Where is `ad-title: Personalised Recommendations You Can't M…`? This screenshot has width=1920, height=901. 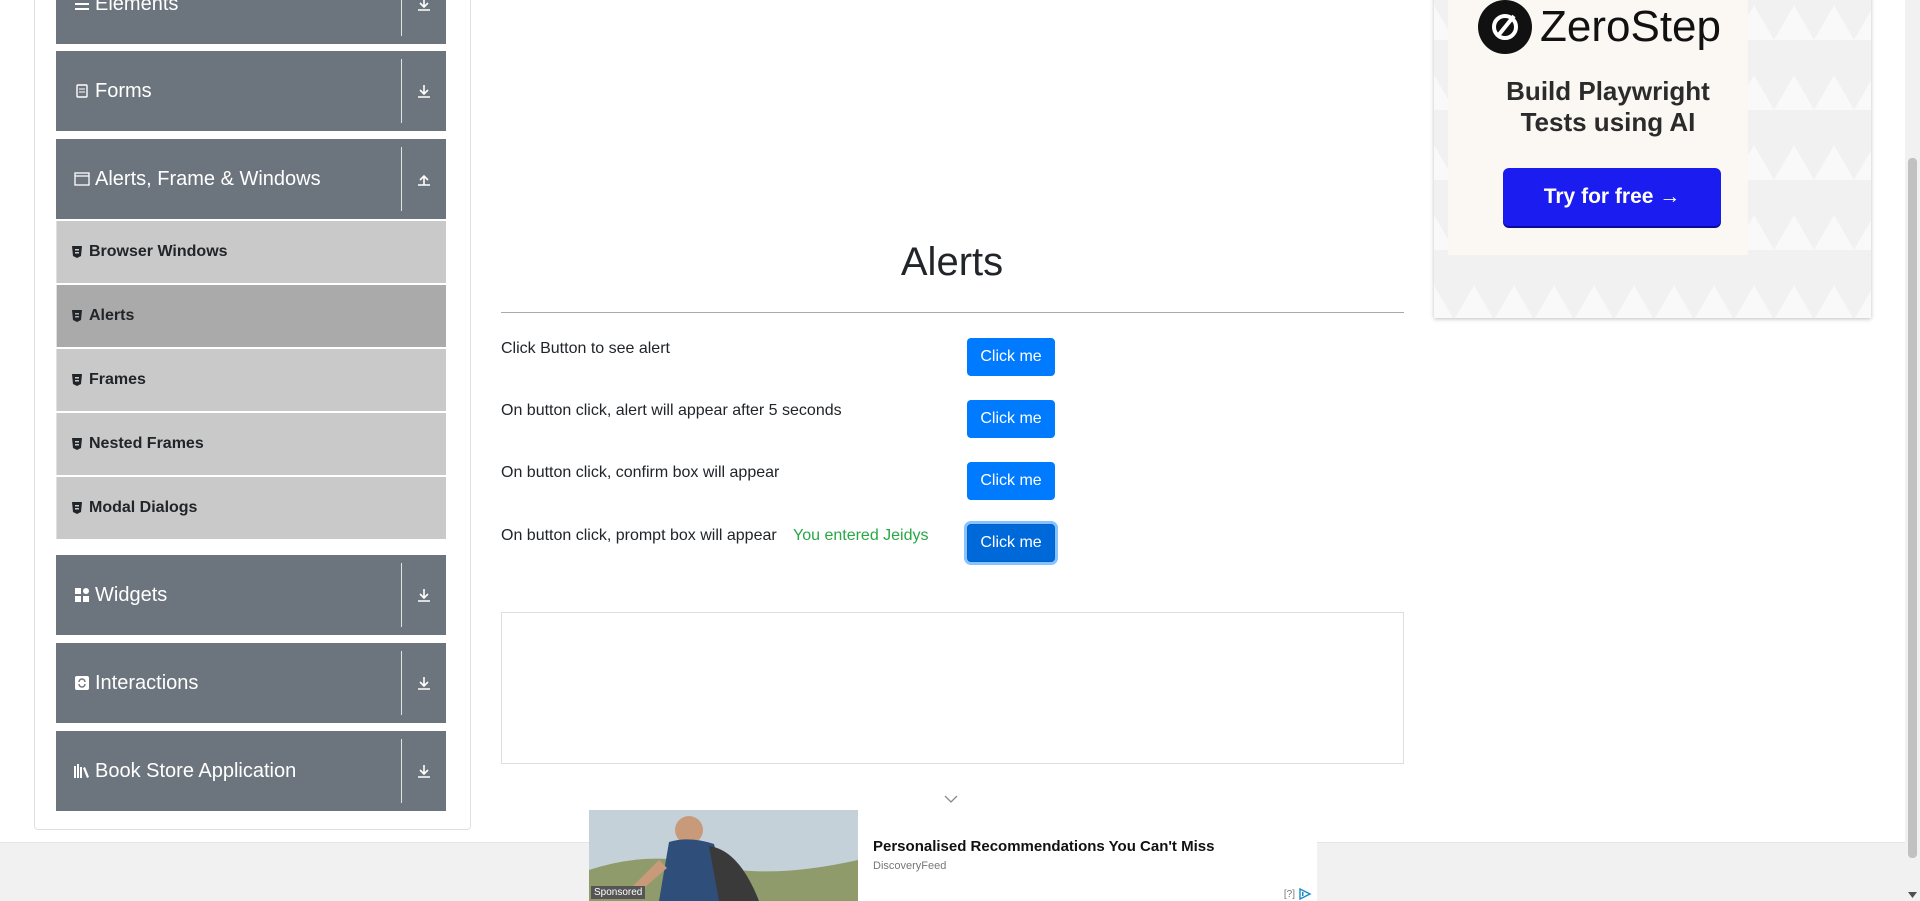 ad-title: Personalised Recommendations You Can't M… is located at coordinates (1043, 846).